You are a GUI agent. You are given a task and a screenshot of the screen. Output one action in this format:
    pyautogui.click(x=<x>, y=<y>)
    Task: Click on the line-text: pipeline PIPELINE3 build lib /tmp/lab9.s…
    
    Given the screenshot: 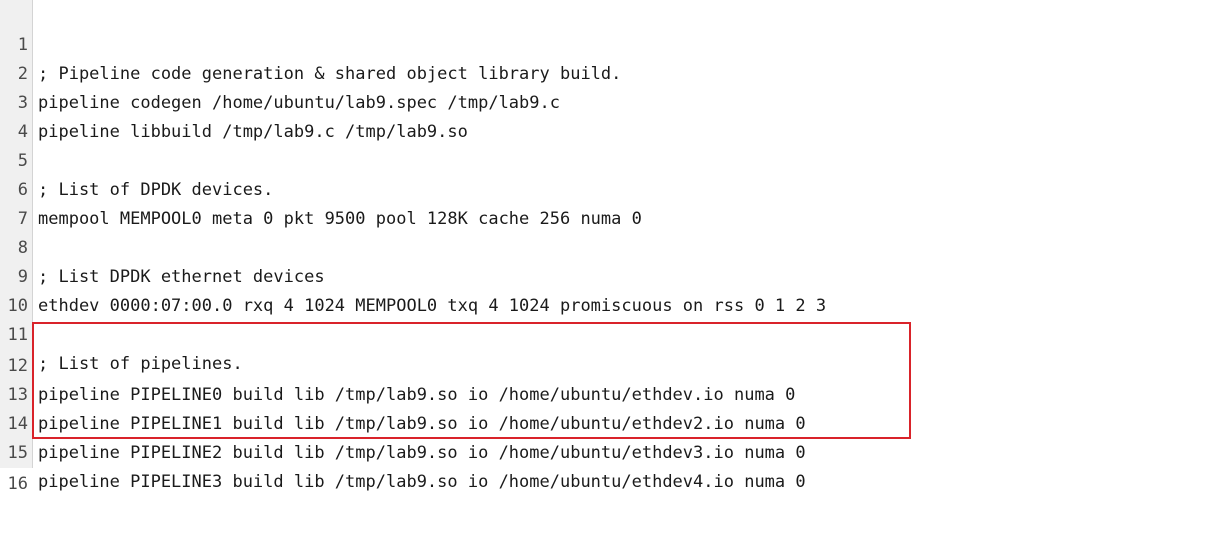 What is the action you would take?
    pyautogui.click(x=422, y=482)
    